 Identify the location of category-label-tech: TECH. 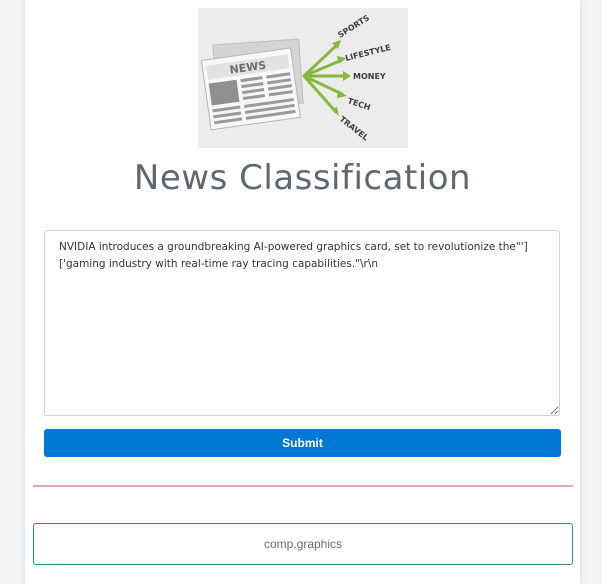
(358, 104).